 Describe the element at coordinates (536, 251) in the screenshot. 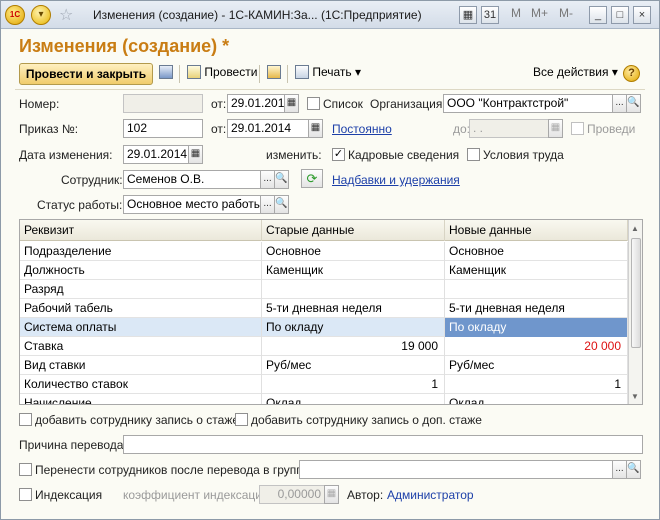

I see `cell-new: Основное` at that location.